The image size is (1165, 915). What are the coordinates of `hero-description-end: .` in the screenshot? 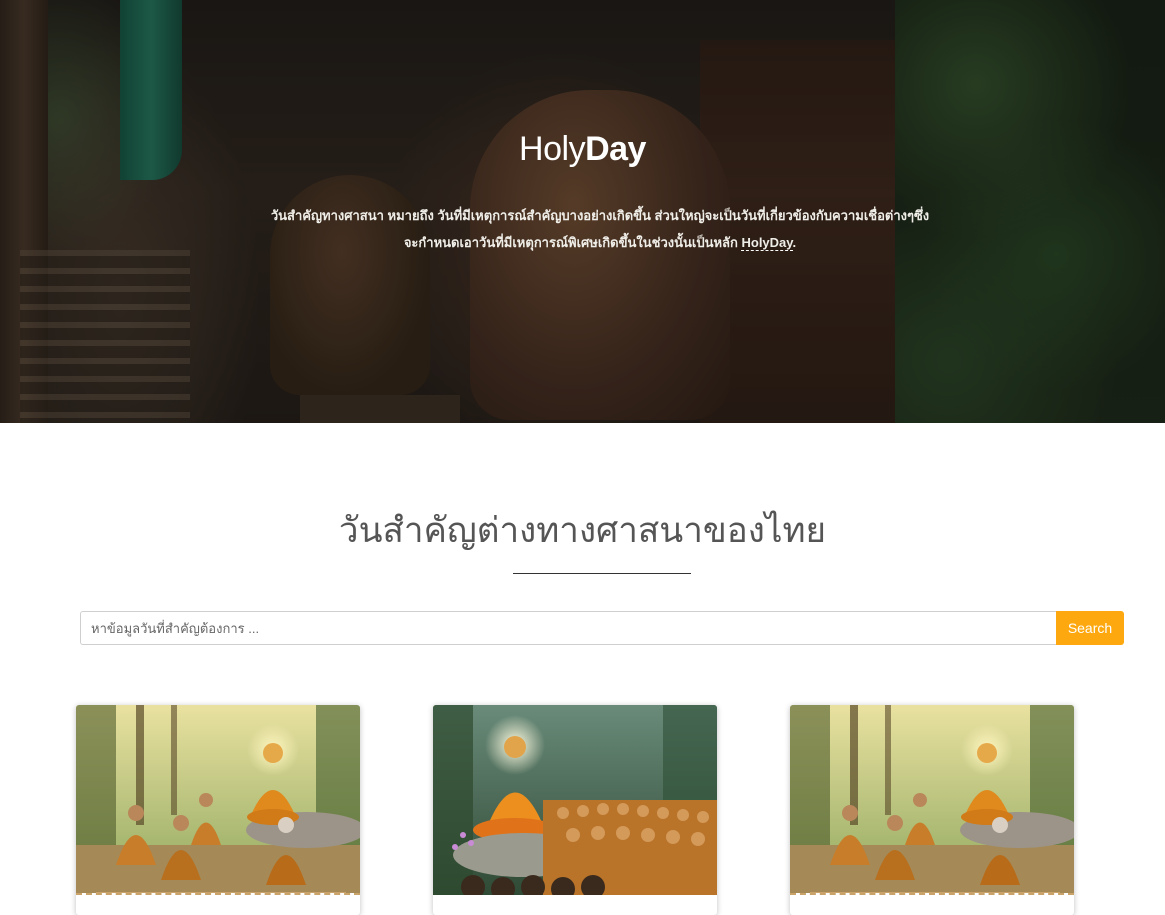 It's located at (794, 242).